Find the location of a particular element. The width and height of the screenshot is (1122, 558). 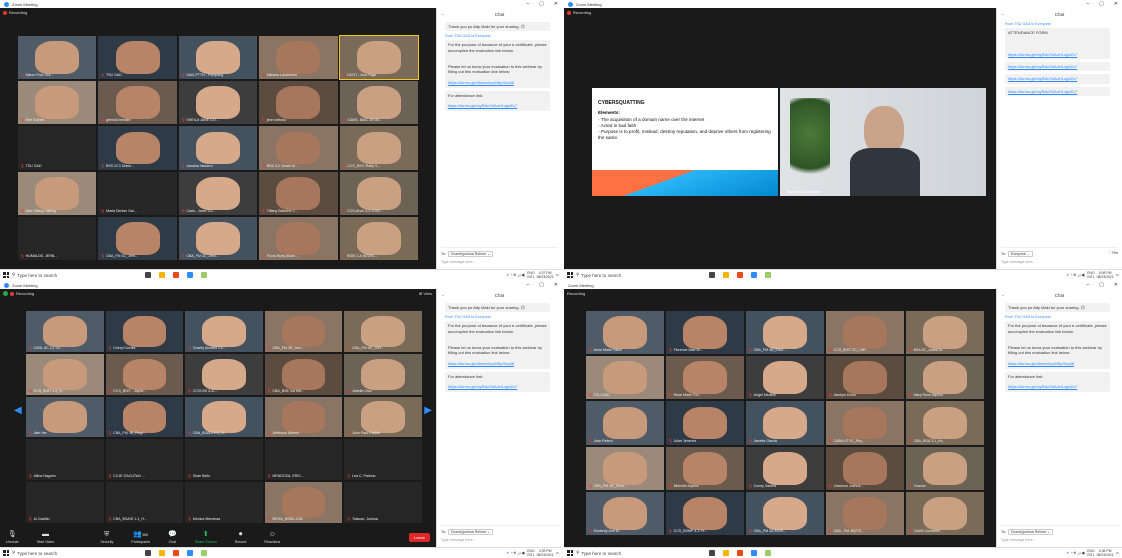

participants-button: 👥366 Participants is located at coordinates (140, 537).